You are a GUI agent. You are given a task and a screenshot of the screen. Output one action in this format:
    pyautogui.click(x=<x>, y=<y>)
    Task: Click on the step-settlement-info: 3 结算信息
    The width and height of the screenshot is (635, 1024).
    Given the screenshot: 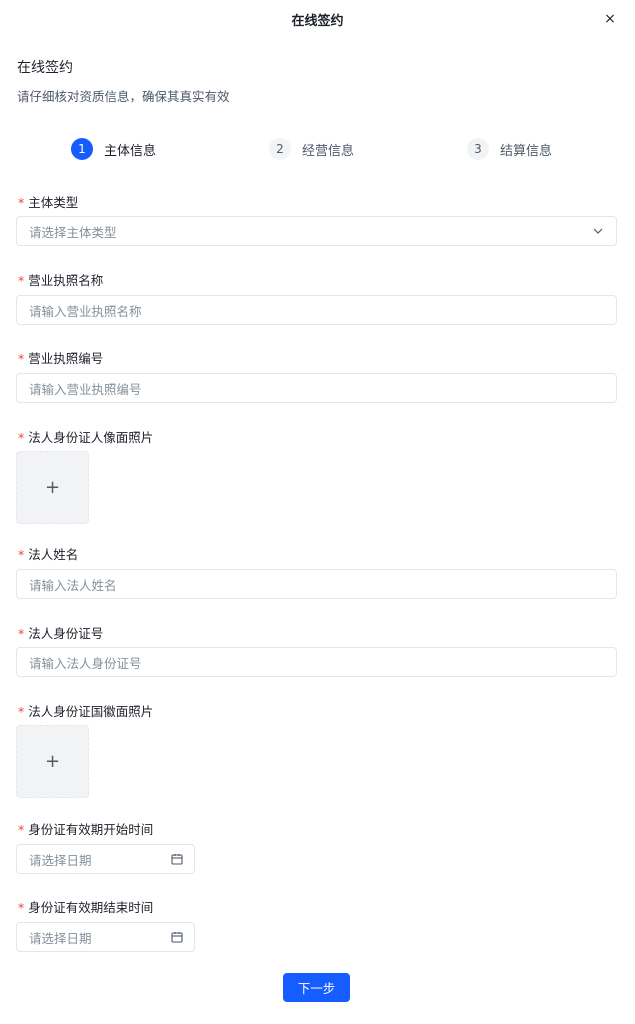 What is the action you would take?
    pyautogui.click(x=509, y=149)
    